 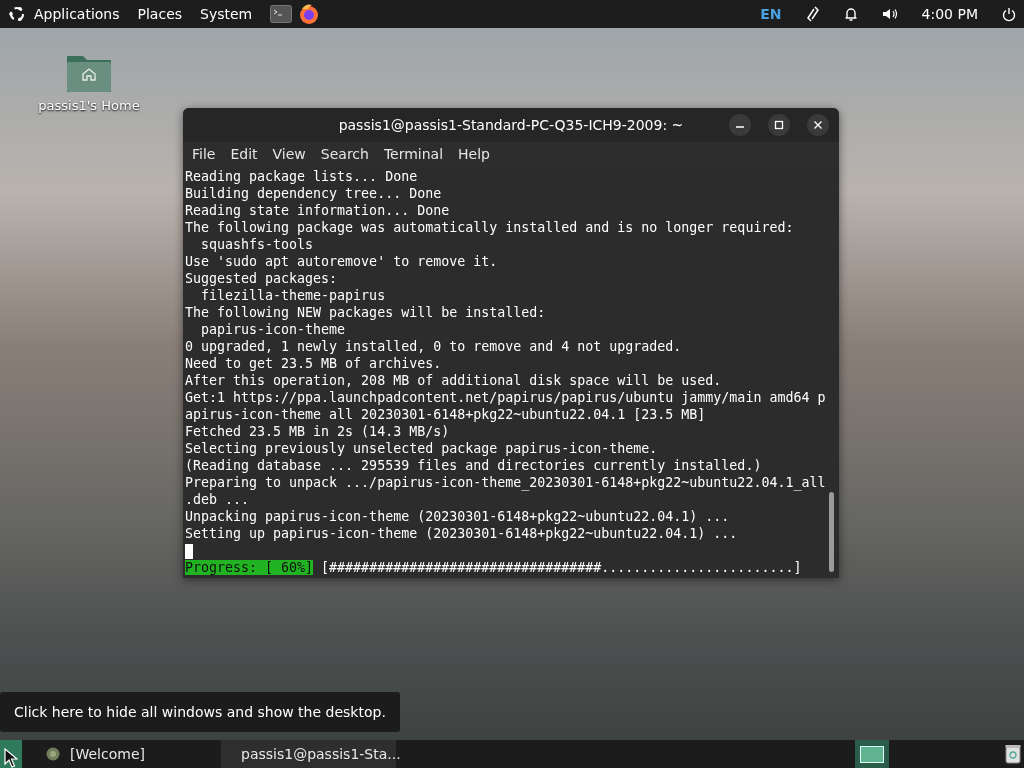 I want to click on terminal-line: 0 upgraded, 1 newly installed, 0 to remove and 4 not upgraded., so click(x=434, y=346).